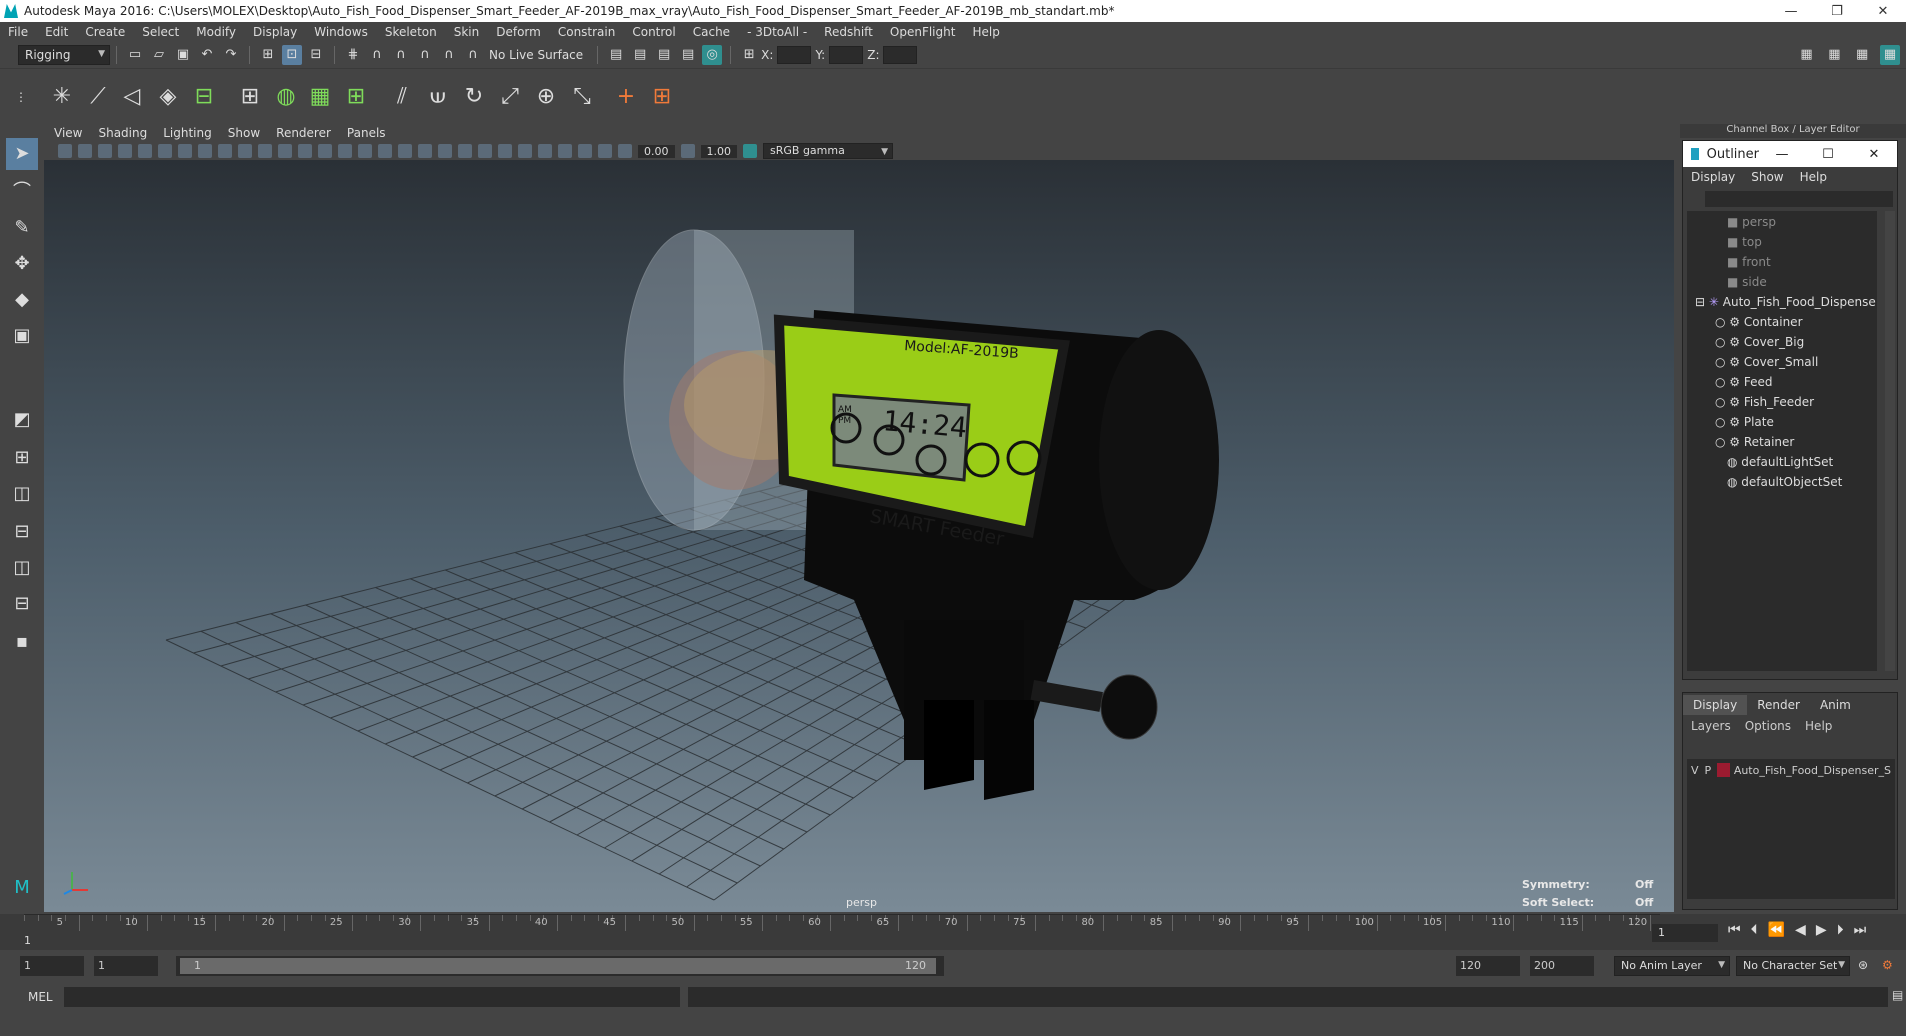 The width and height of the screenshot is (1906, 1036). What do you see at coordinates (1807, 55) in the screenshot?
I see `modeling-toolkit-icon: ▦` at bounding box center [1807, 55].